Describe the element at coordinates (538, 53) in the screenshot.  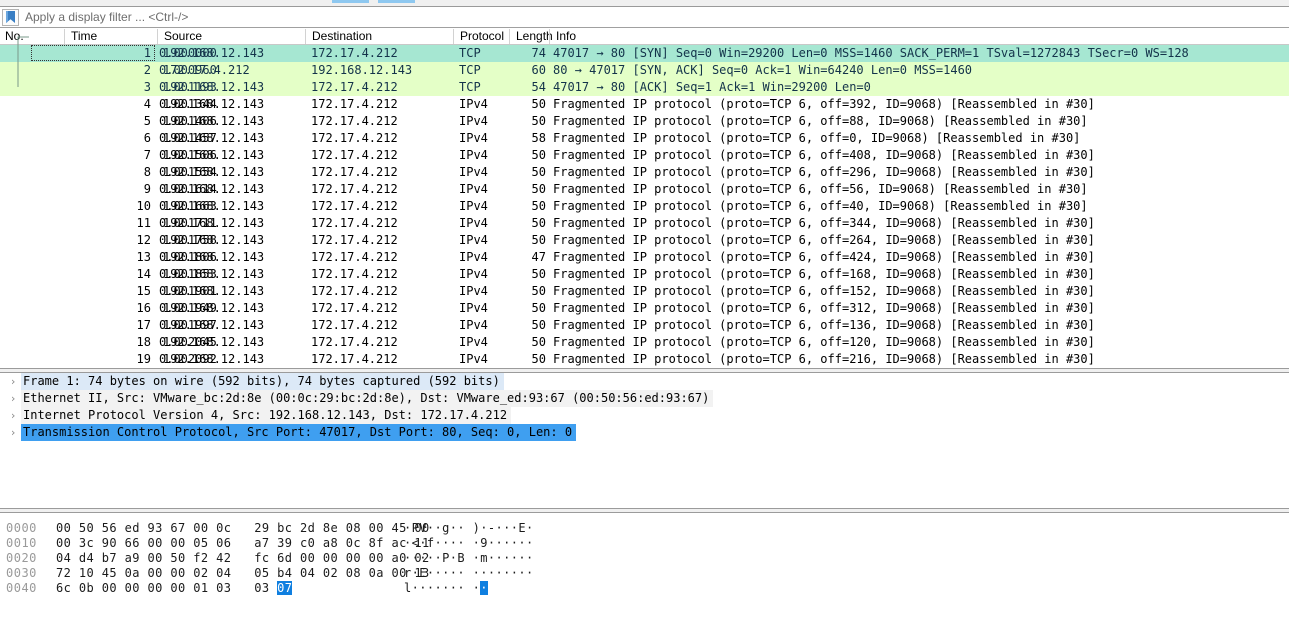
I see `packet-cell-len: 74` at that location.